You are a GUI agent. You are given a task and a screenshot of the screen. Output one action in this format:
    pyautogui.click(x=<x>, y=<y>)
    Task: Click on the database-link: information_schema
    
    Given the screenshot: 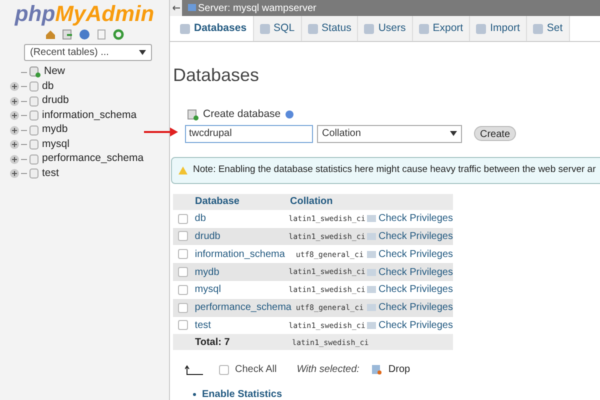 What is the action you would take?
    pyautogui.click(x=89, y=116)
    